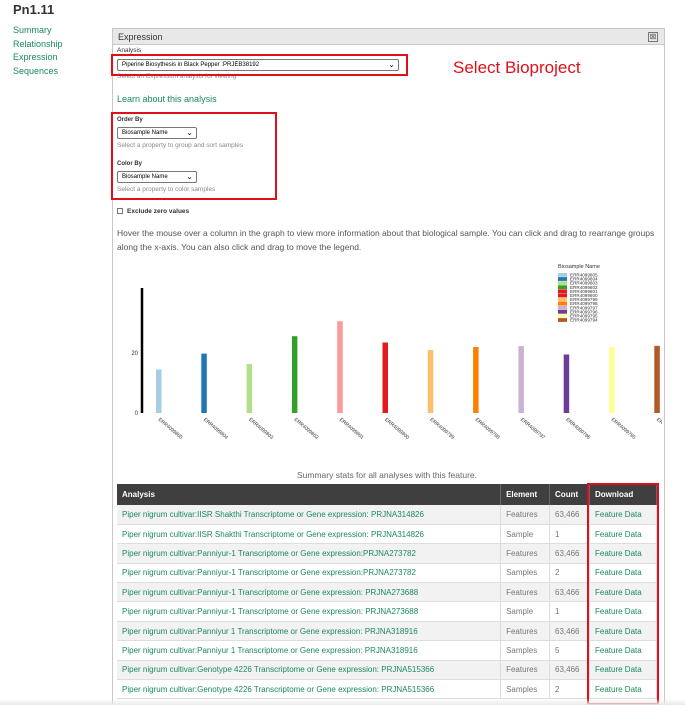 This screenshot has width=685, height=705. I want to click on annotation-select-bioproject: Select Bioproject, so click(517, 67).